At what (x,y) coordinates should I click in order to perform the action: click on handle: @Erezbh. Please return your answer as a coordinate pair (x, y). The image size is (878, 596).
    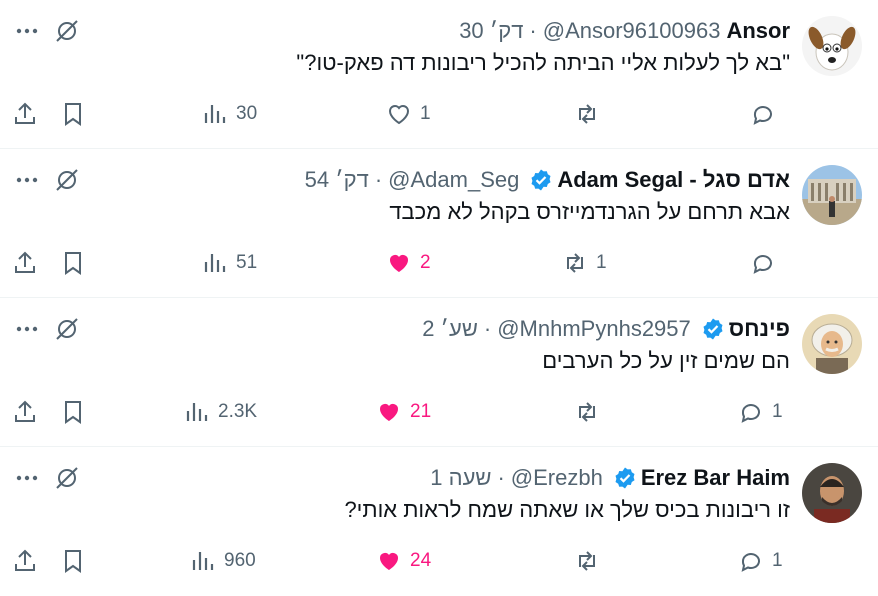
    Looking at the image, I should click on (557, 478).